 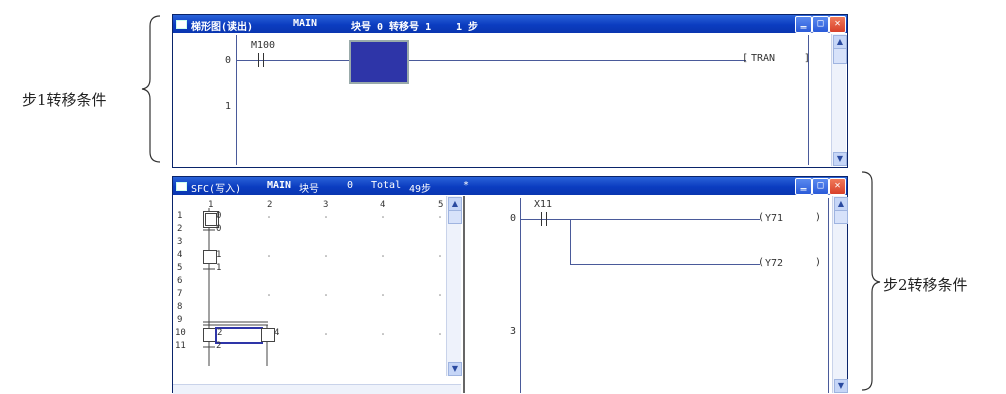 What do you see at coordinates (228, 106) in the screenshot?
I see `rung-number-1: 1` at bounding box center [228, 106].